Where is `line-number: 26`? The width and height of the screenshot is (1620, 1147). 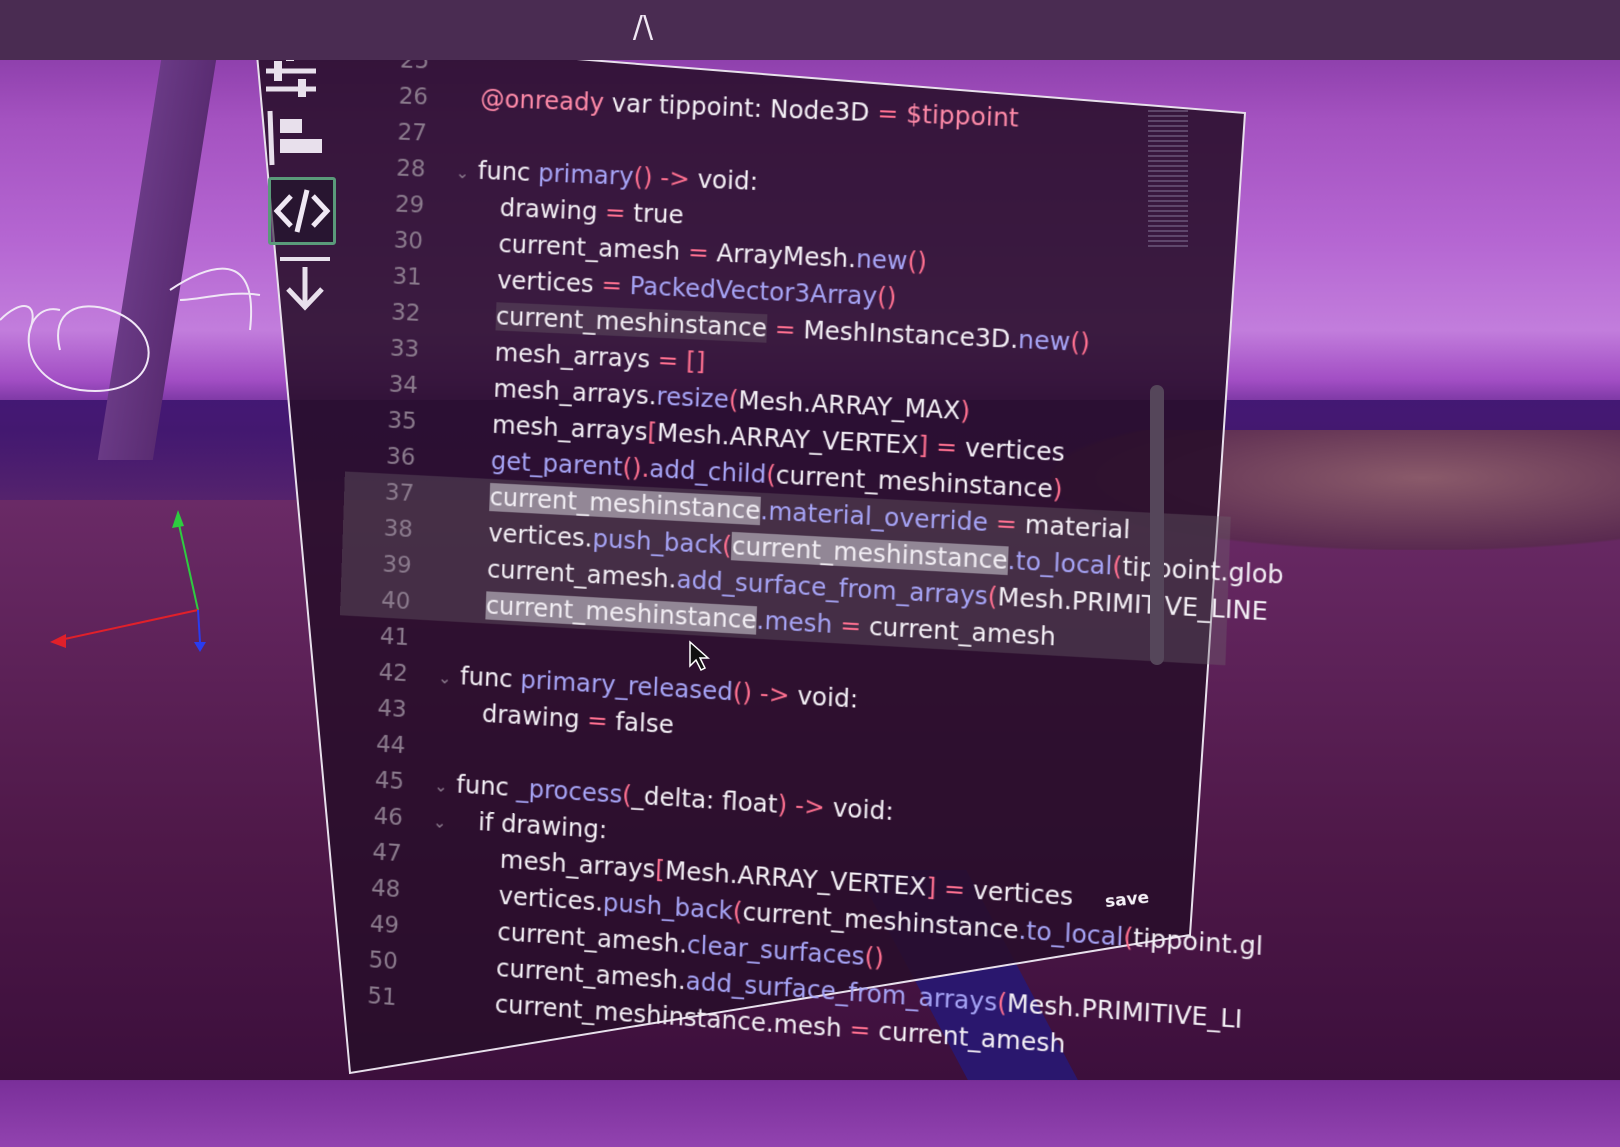
line-number: 26 is located at coordinates (392, 96).